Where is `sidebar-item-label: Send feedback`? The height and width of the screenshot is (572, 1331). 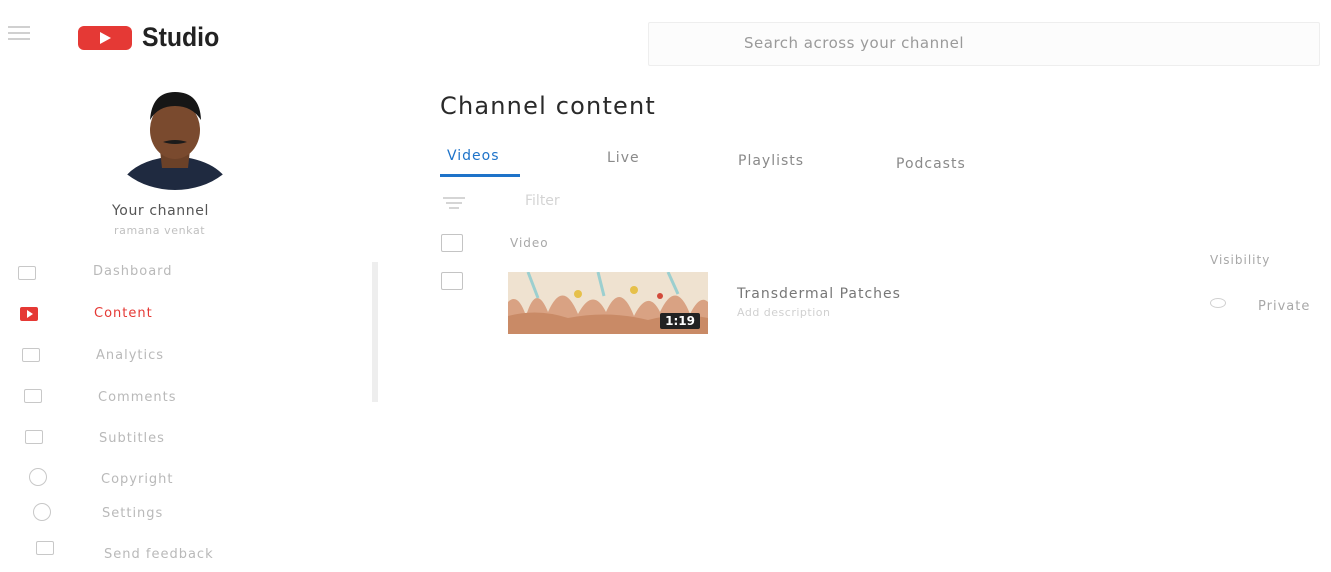
sidebar-item-label: Send feedback is located at coordinates (159, 554).